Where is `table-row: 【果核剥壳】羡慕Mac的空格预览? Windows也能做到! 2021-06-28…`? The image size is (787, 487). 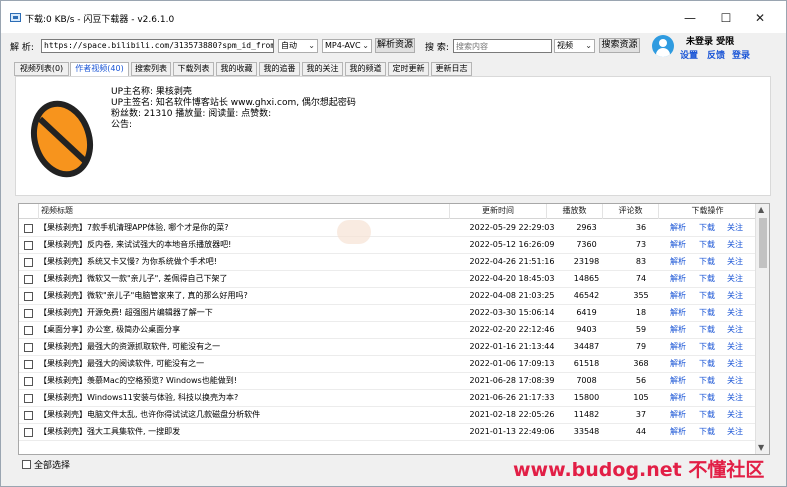 table-row: 【果核剥壳】羡慕Mac的空格预览? Windows也能做到! 2021-06-28… is located at coordinates (387, 381).